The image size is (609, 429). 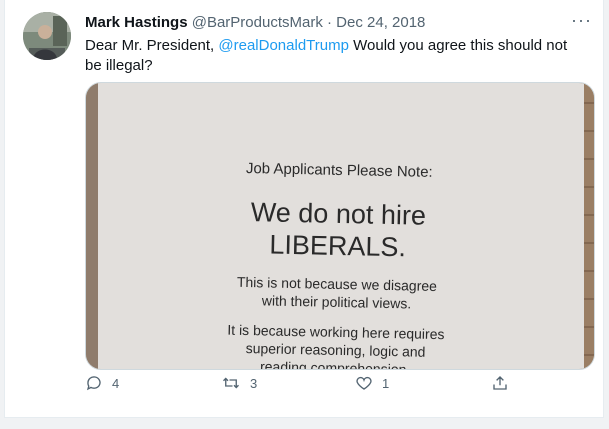 What do you see at coordinates (283, 45) in the screenshot?
I see `mention-link: @realDonaldTrump` at bounding box center [283, 45].